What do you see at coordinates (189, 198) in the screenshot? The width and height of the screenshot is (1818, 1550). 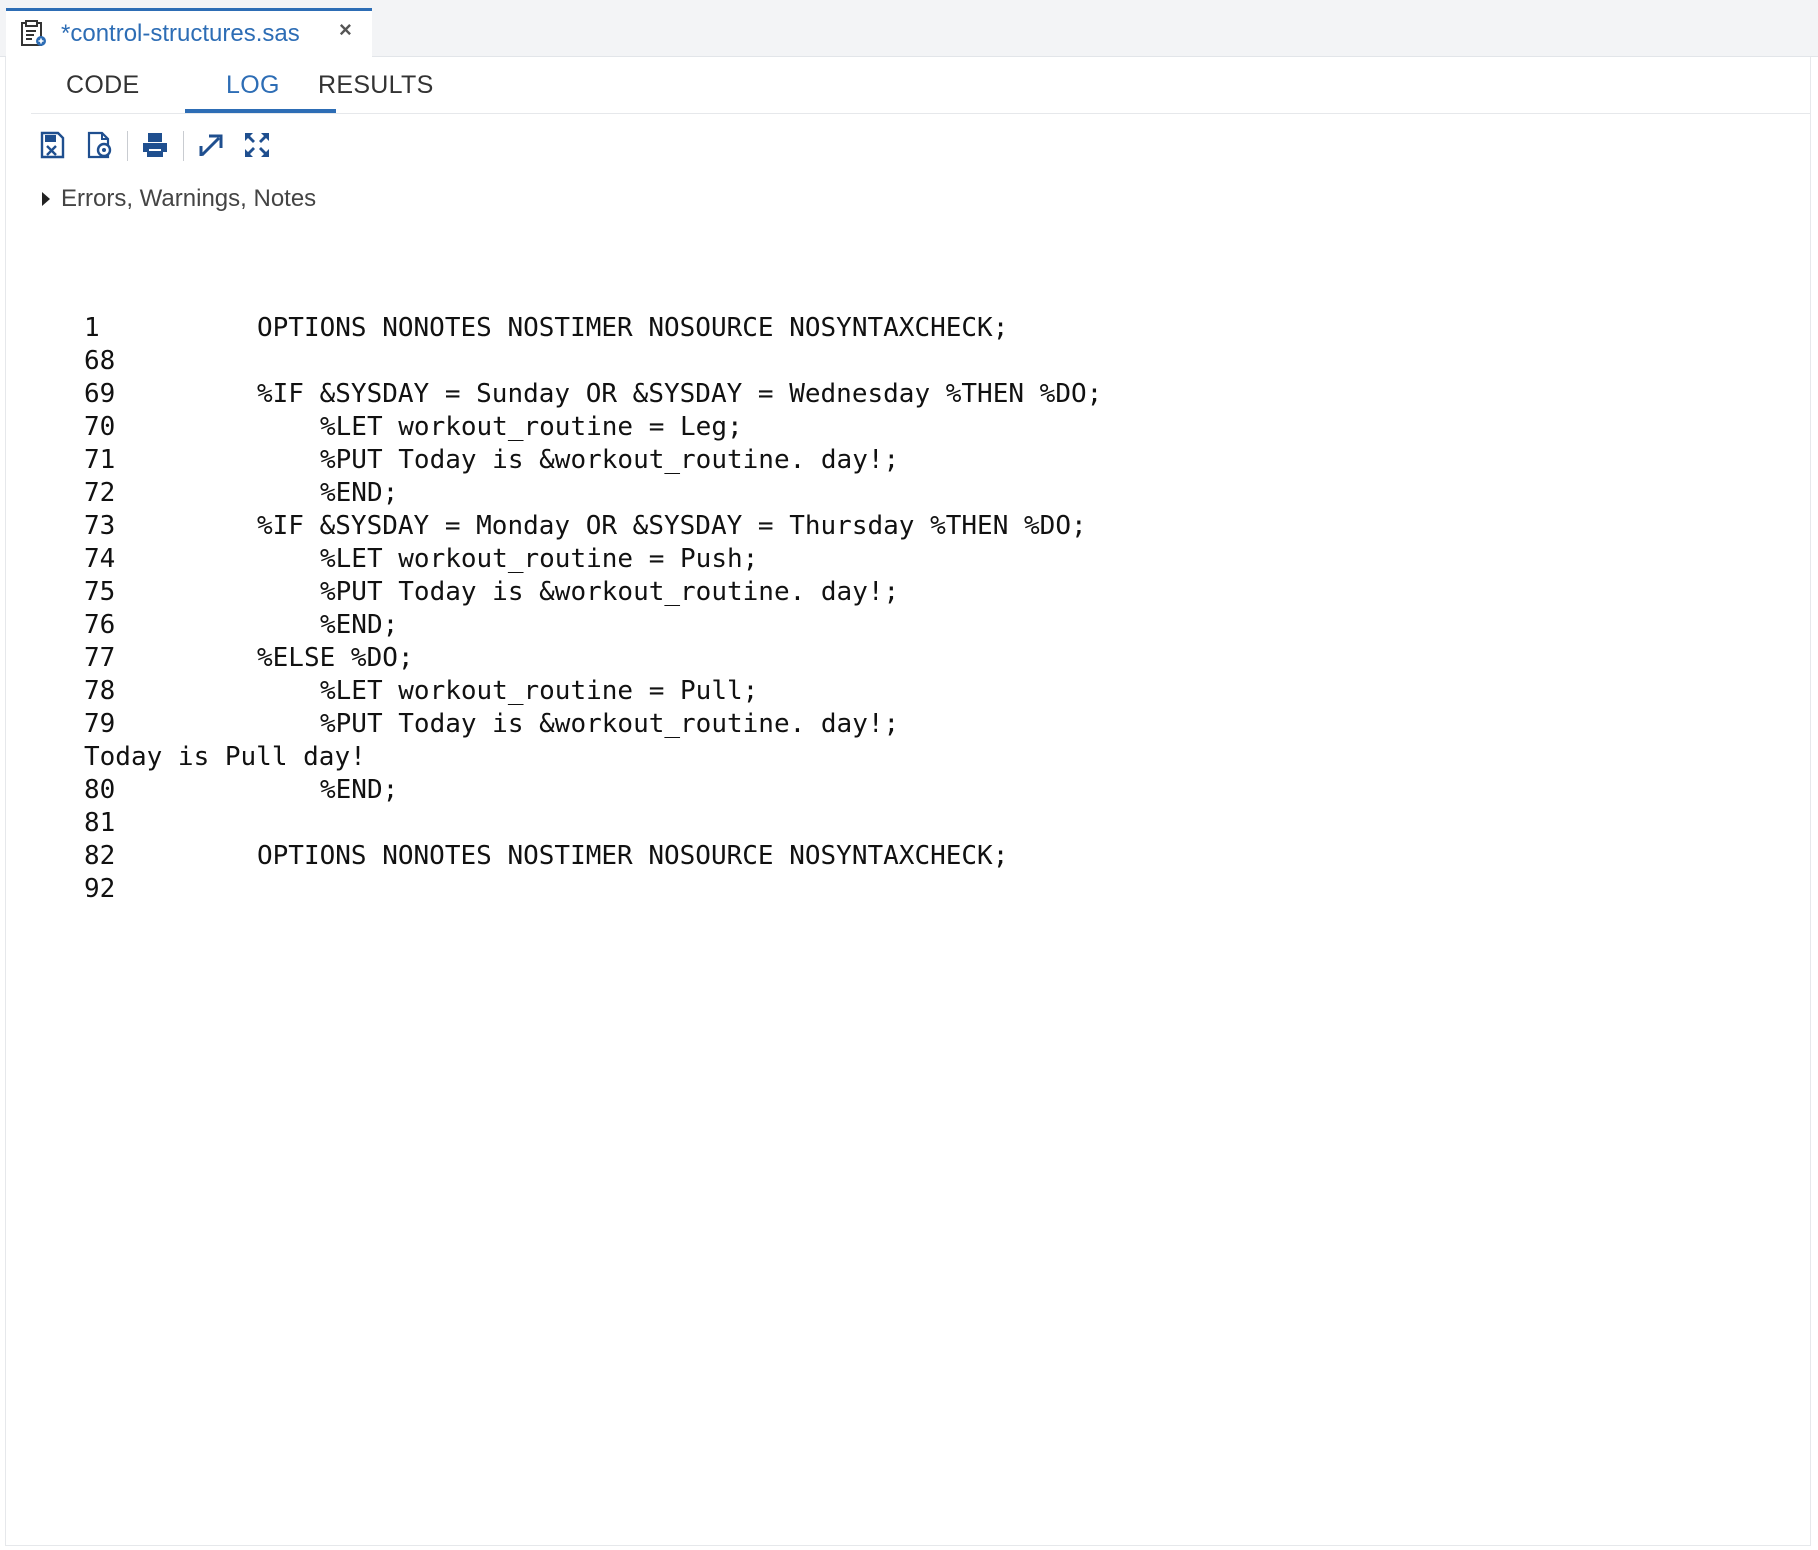 I see `errors-warnings-notes-label: Errors, Warnings, Notes` at bounding box center [189, 198].